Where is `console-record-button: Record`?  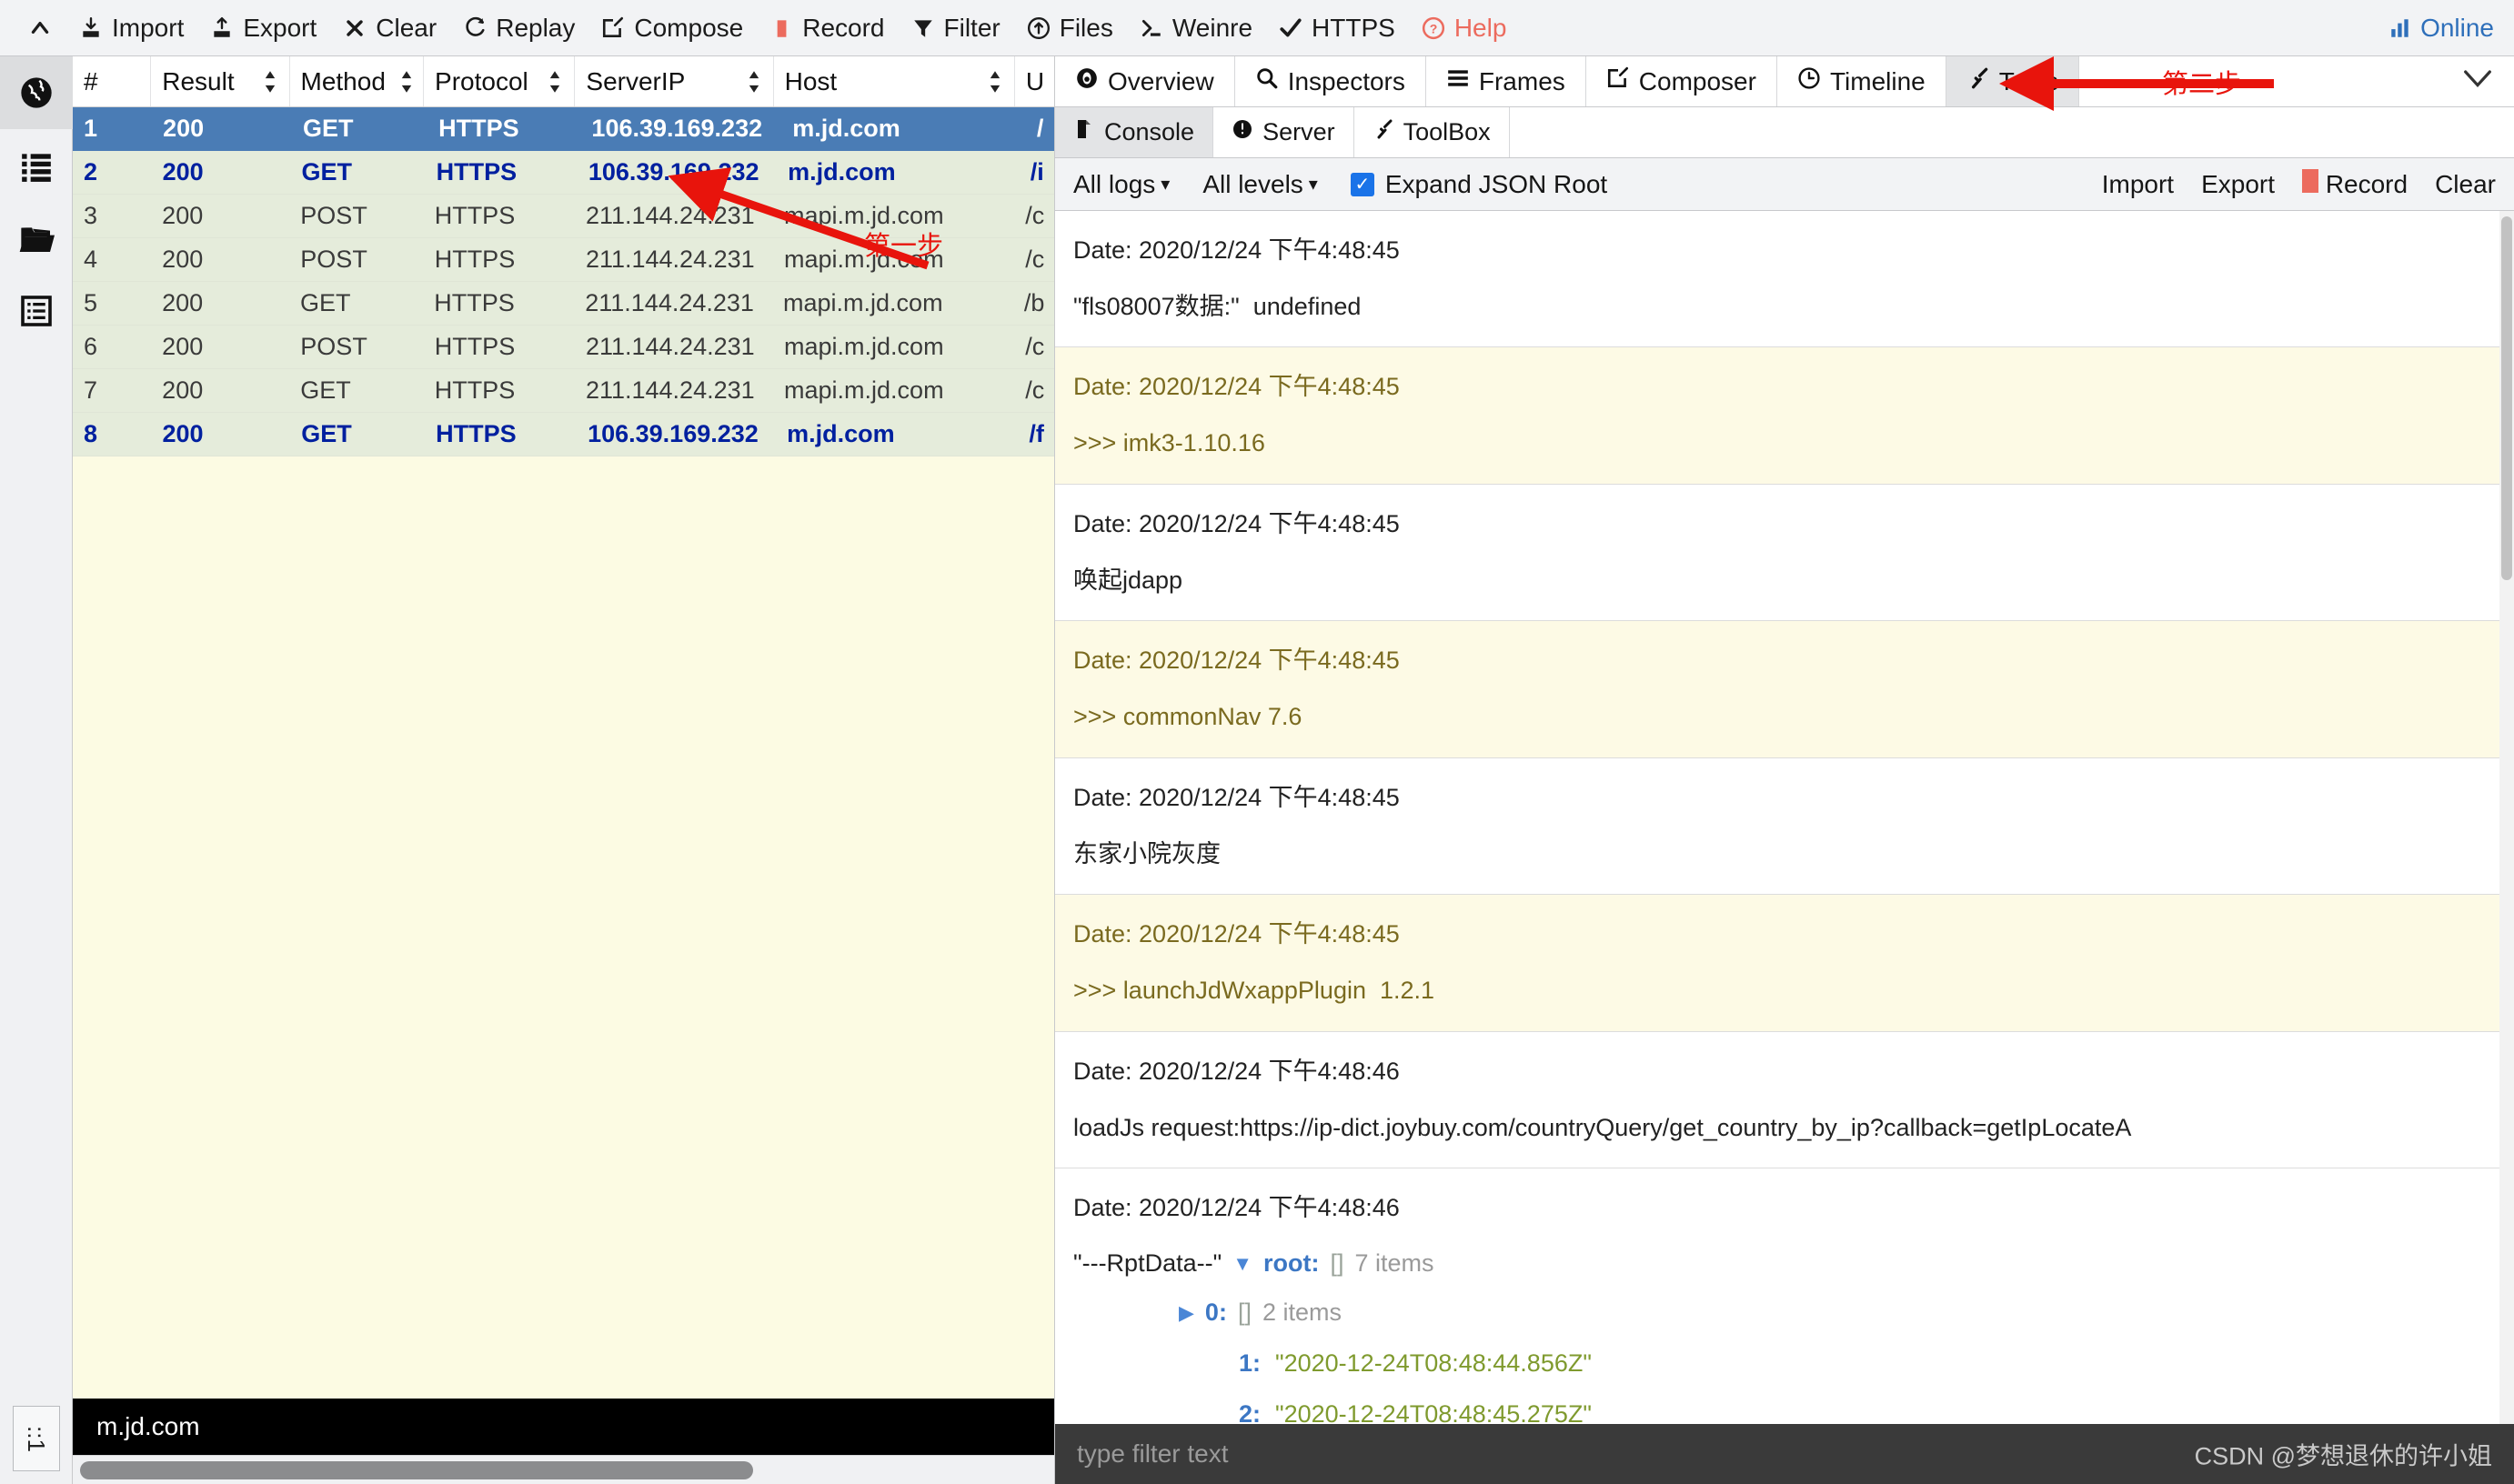
console-record-button: Record is located at coordinates (2355, 184).